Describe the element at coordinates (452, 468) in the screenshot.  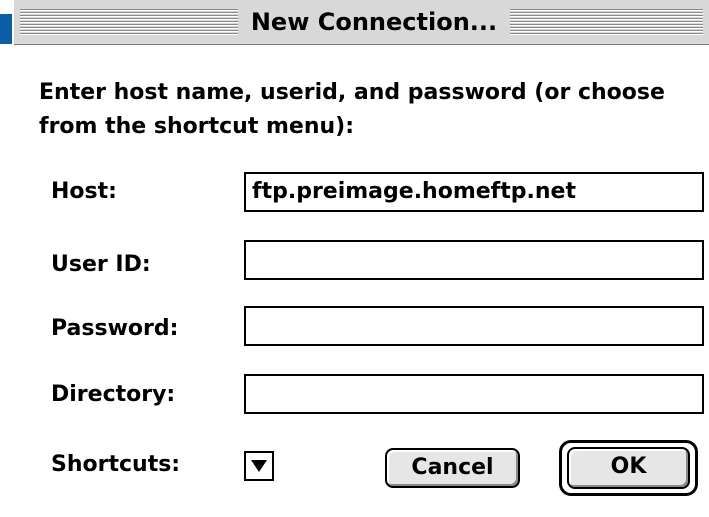
I see `cancel-button: Cancel` at that location.